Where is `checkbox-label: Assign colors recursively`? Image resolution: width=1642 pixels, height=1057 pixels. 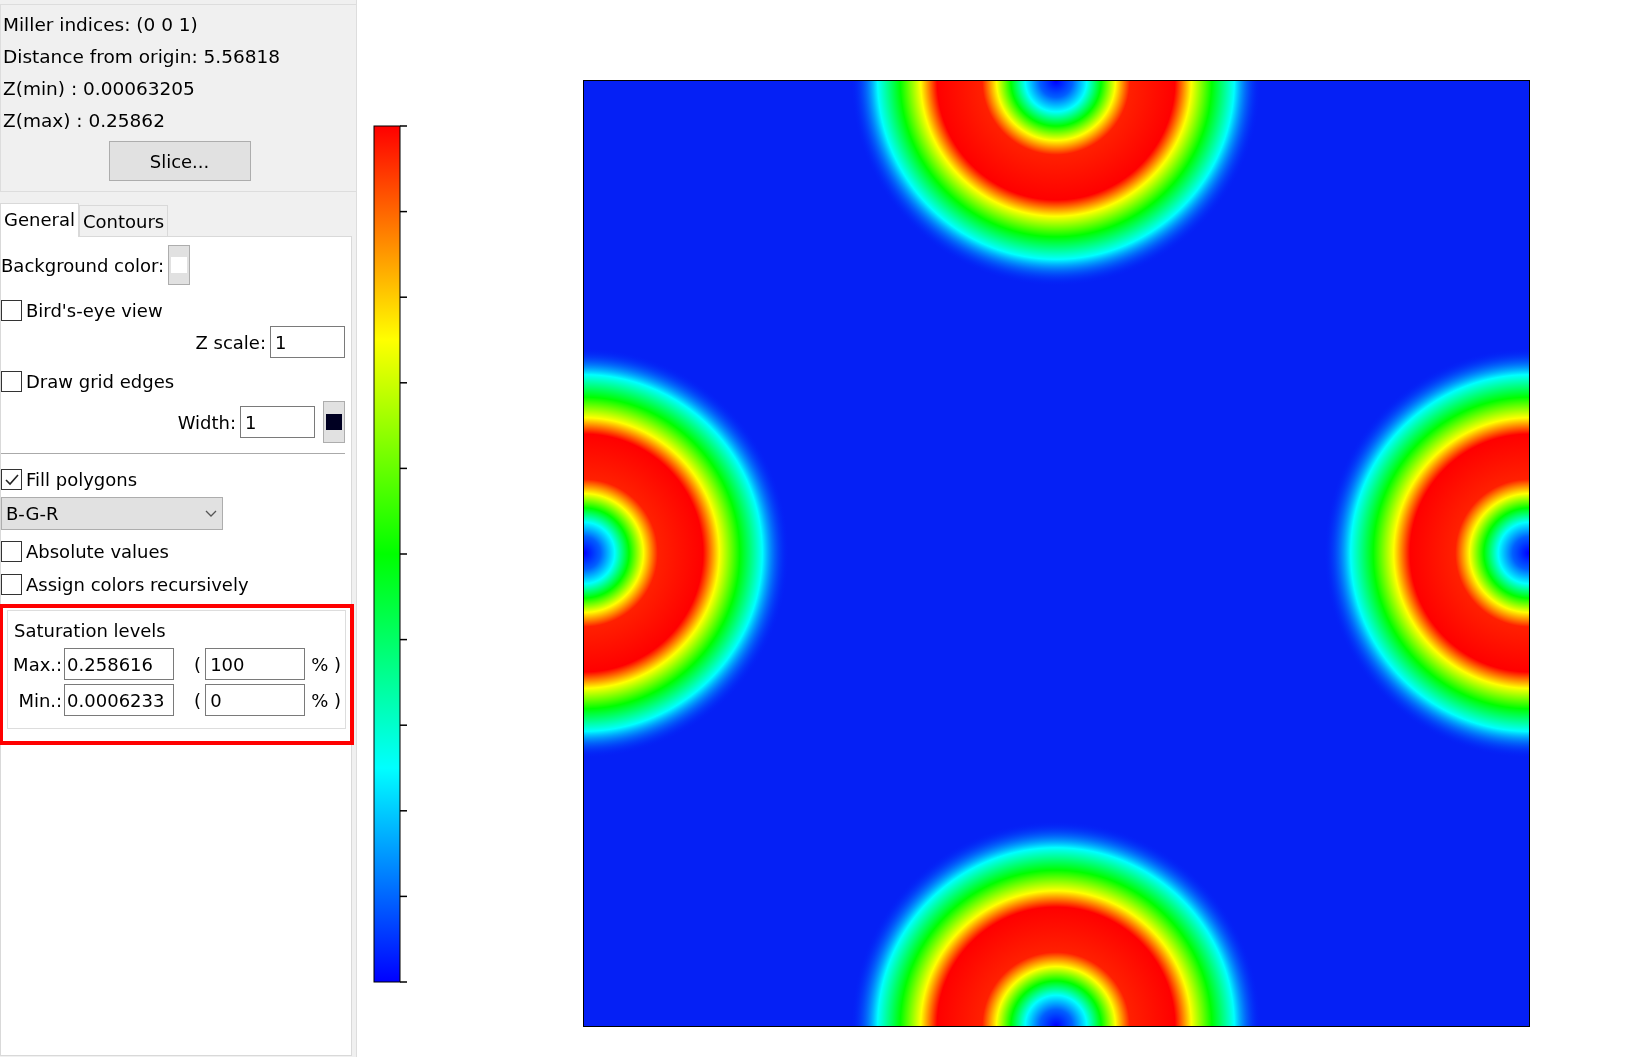
checkbox-label: Assign colors recursively is located at coordinates (137, 585).